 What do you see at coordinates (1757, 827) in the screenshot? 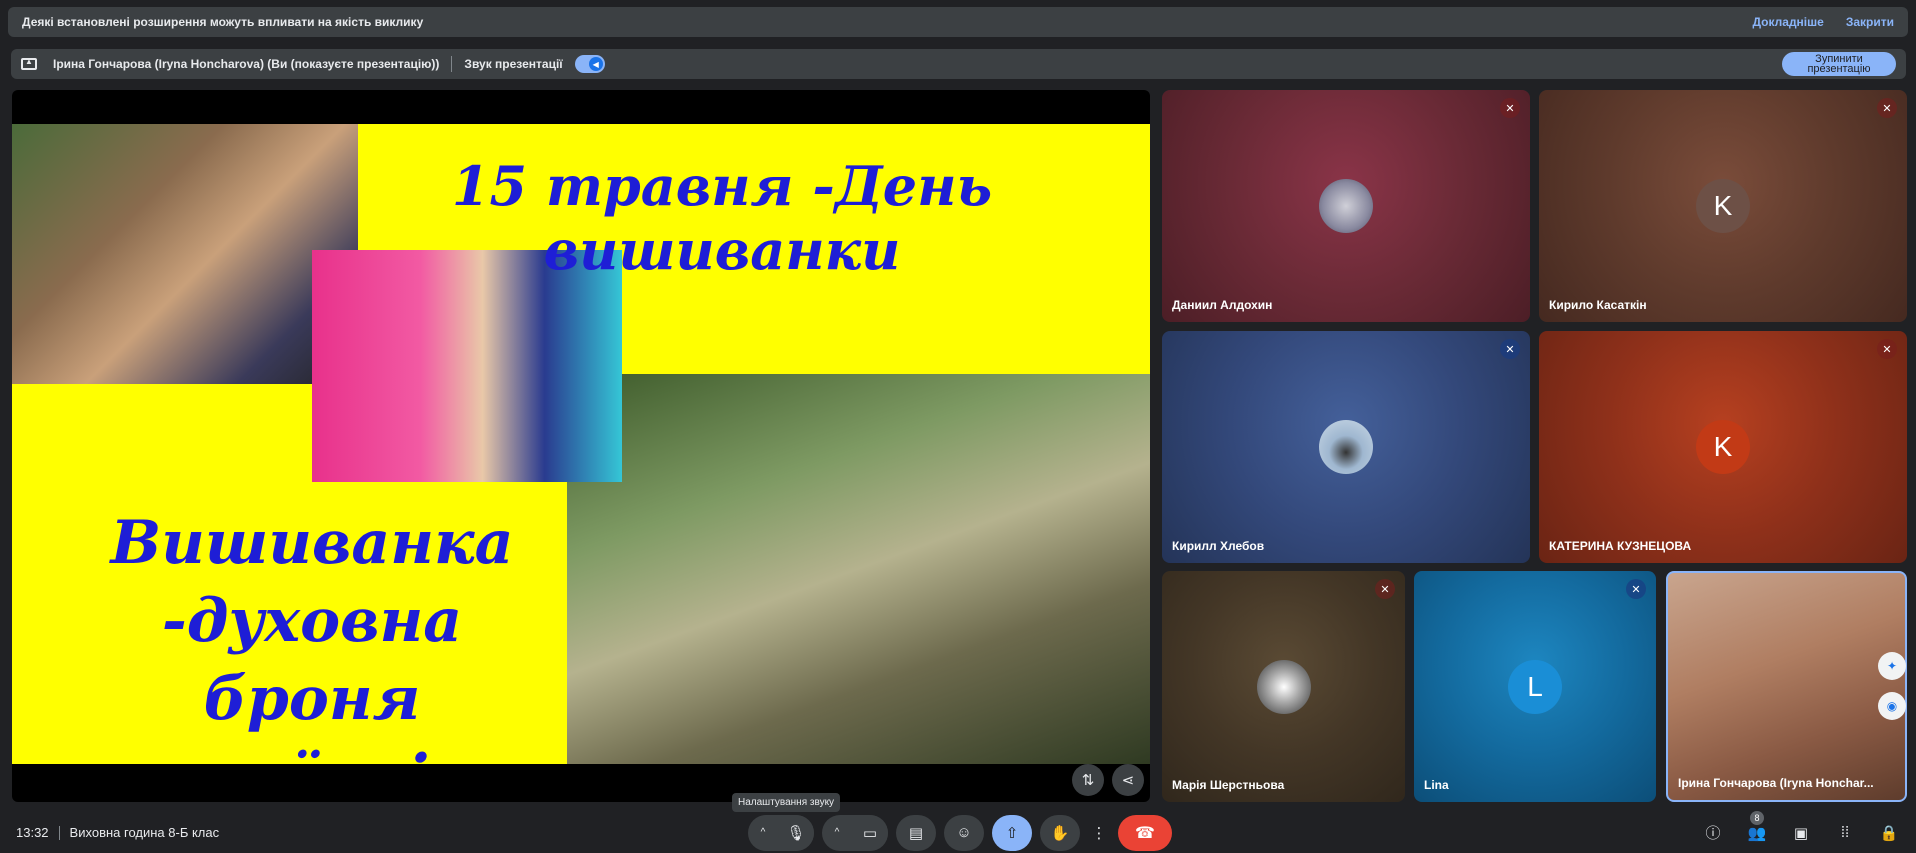
I see `people-icon: 8 👥` at bounding box center [1757, 827].